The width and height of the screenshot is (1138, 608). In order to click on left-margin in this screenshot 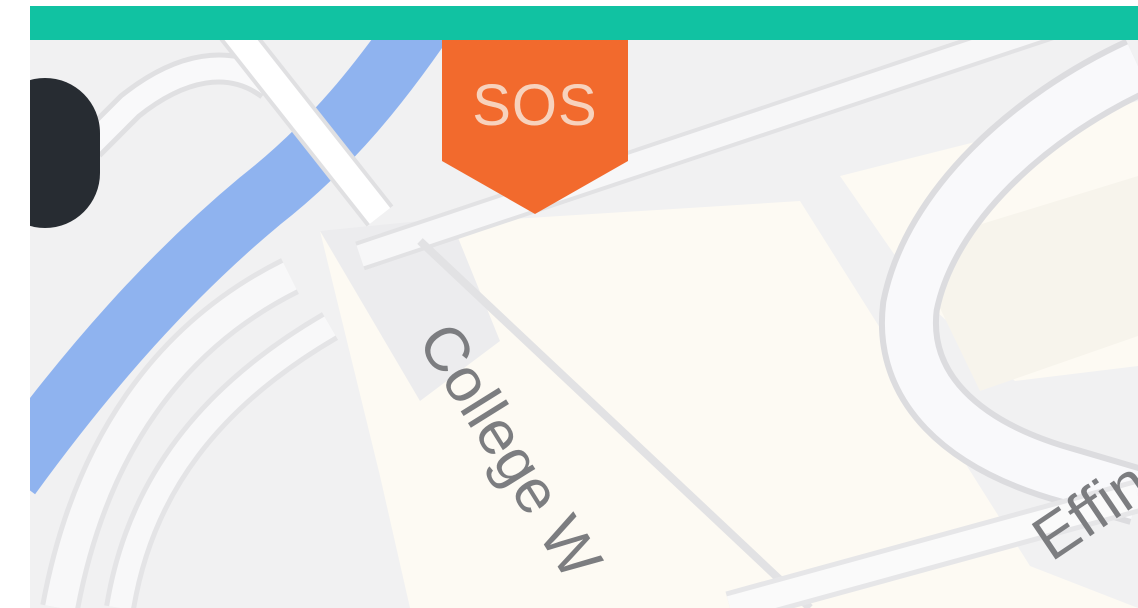, I will do `click(15, 304)`.